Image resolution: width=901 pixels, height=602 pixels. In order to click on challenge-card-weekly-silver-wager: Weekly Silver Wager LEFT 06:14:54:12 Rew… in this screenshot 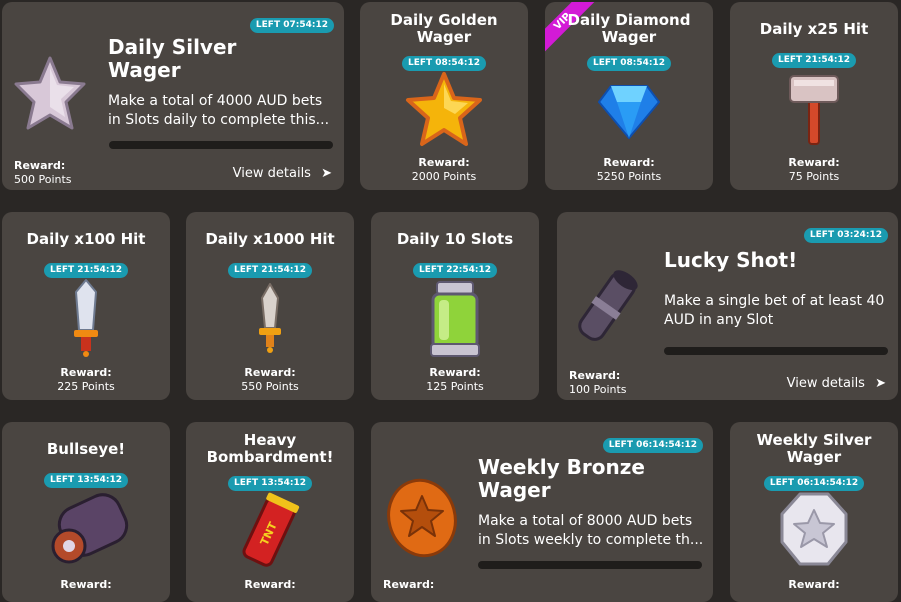, I will do `click(814, 512)`.